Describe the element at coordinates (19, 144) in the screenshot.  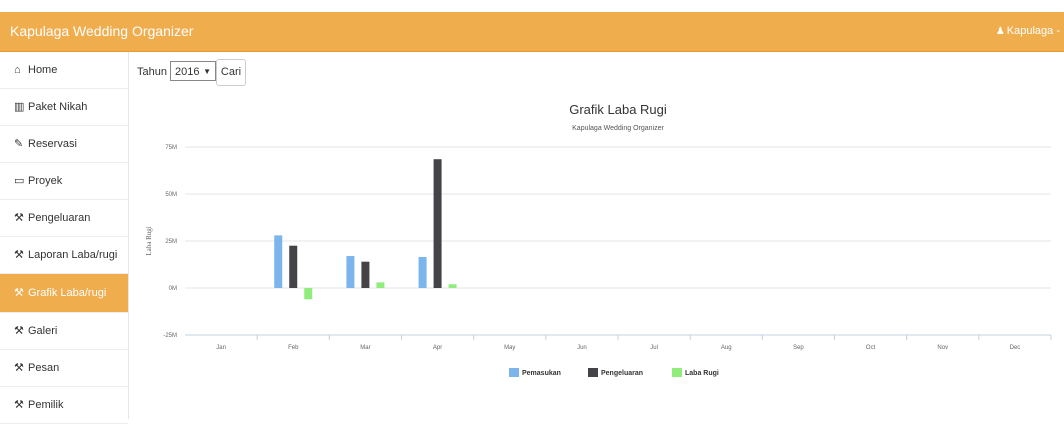
I see `edit-icon: ✎` at that location.